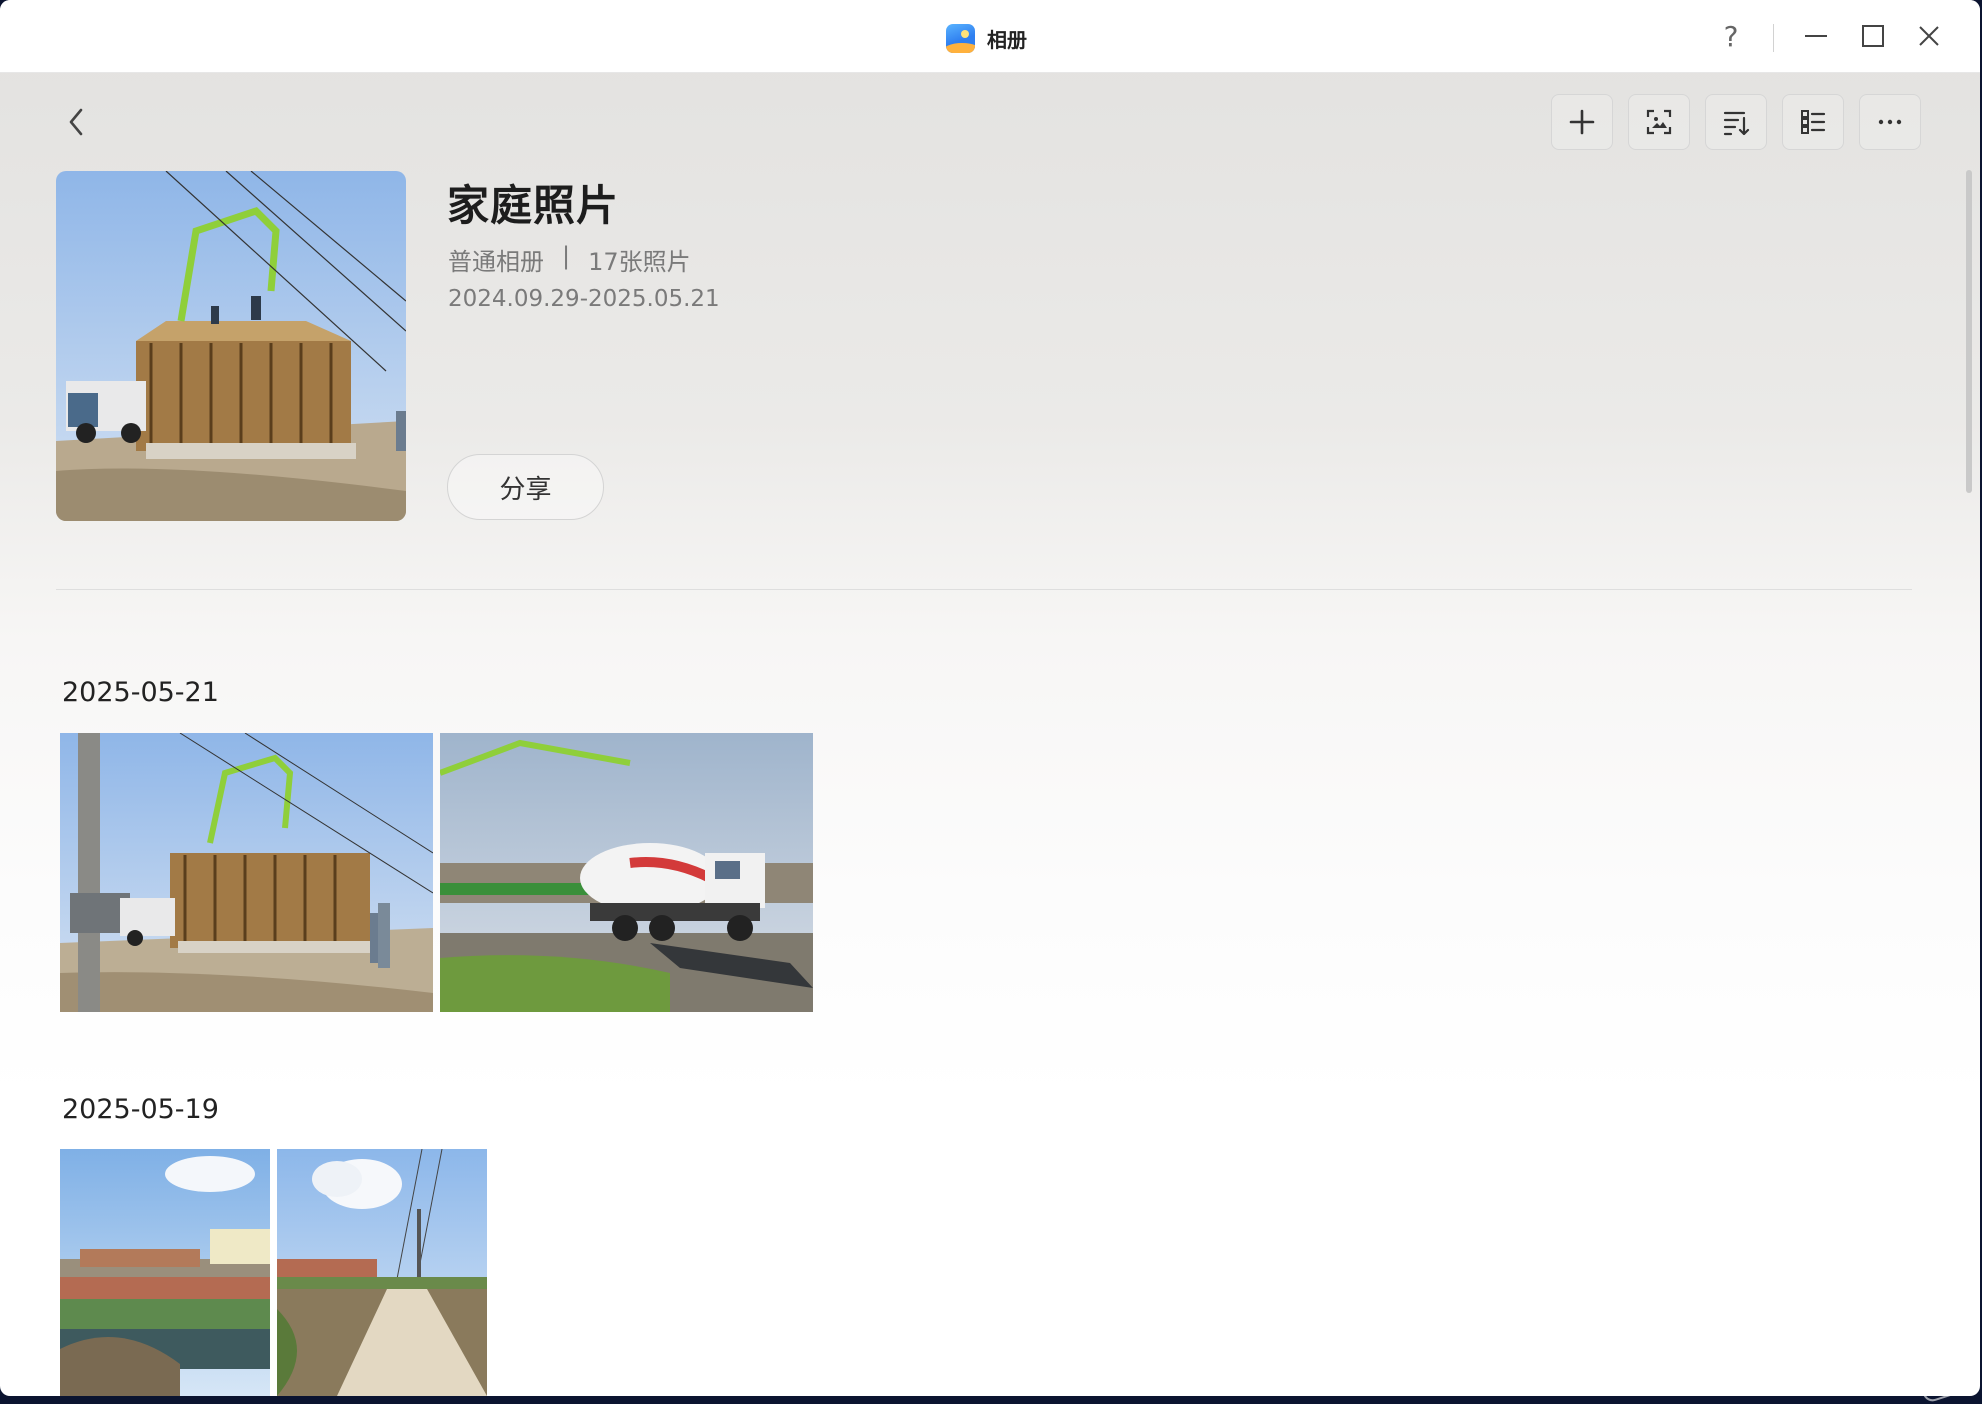  What do you see at coordinates (986, 38) in the screenshot?
I see `app-title: 相册` at bounding box center [986, 38].